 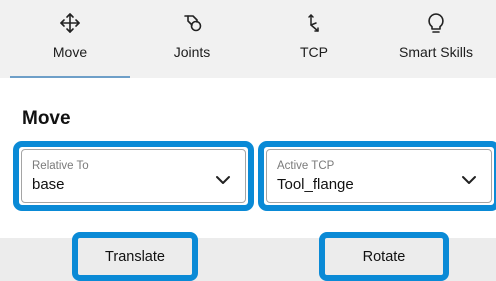 What do you see at coordinates (436, 52) in the screenshot?
I see `tab-smart-skills-label: Smart Skills` at bounding box center [436, 52].